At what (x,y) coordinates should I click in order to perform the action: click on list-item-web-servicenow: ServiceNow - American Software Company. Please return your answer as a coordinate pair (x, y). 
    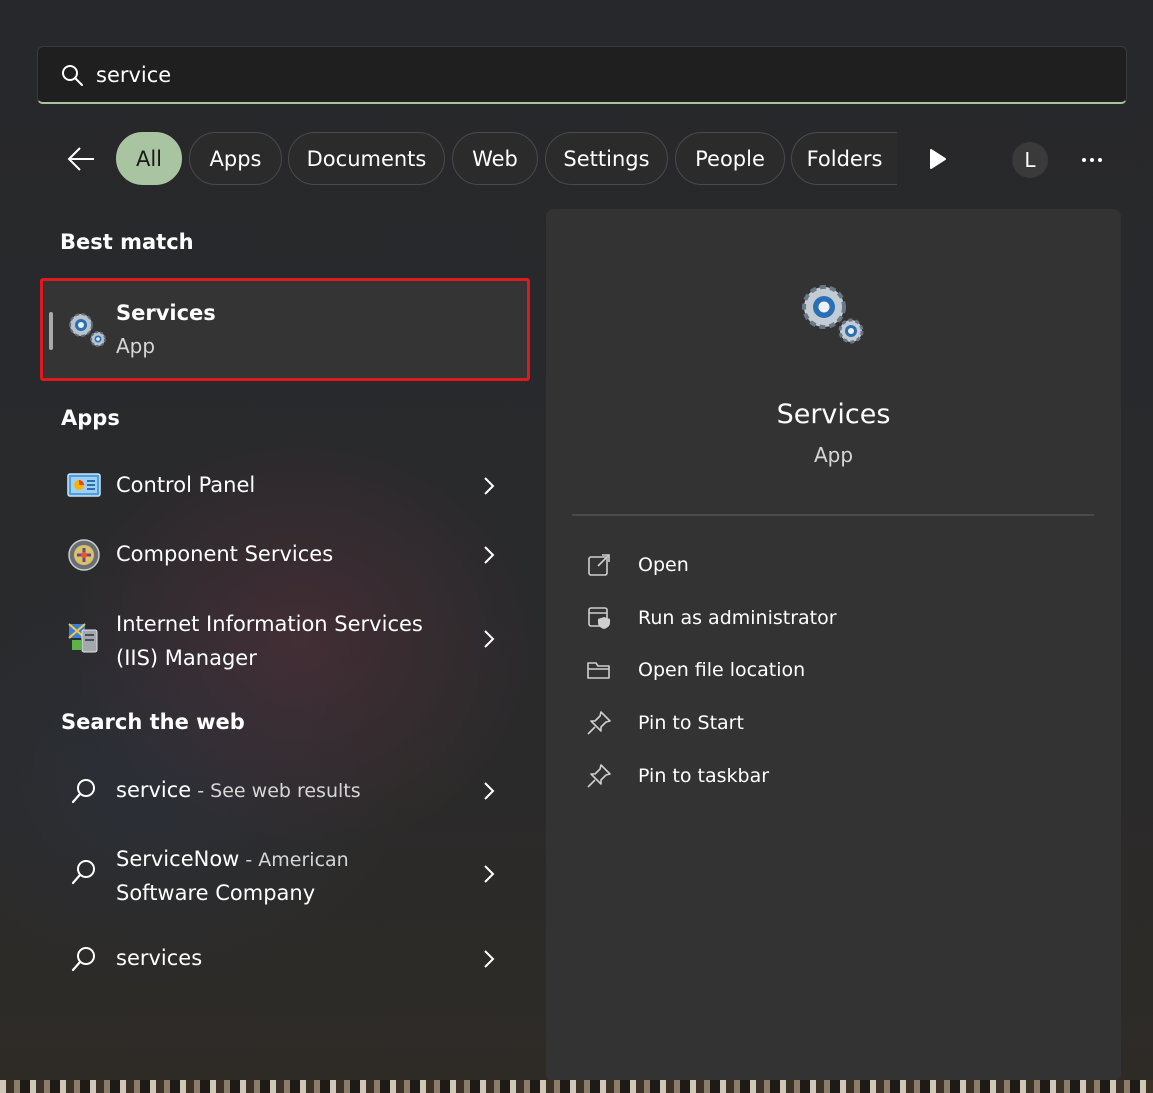
    Looking at the image, I should click on (283, 876).